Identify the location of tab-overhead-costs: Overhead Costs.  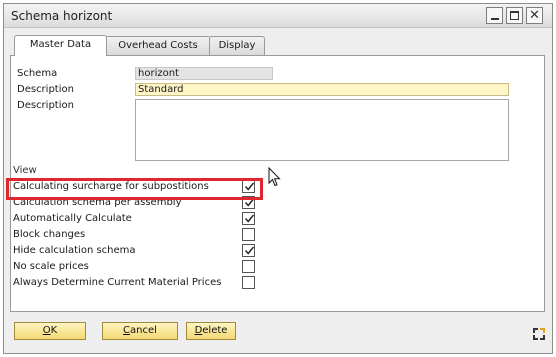
(158, 45).